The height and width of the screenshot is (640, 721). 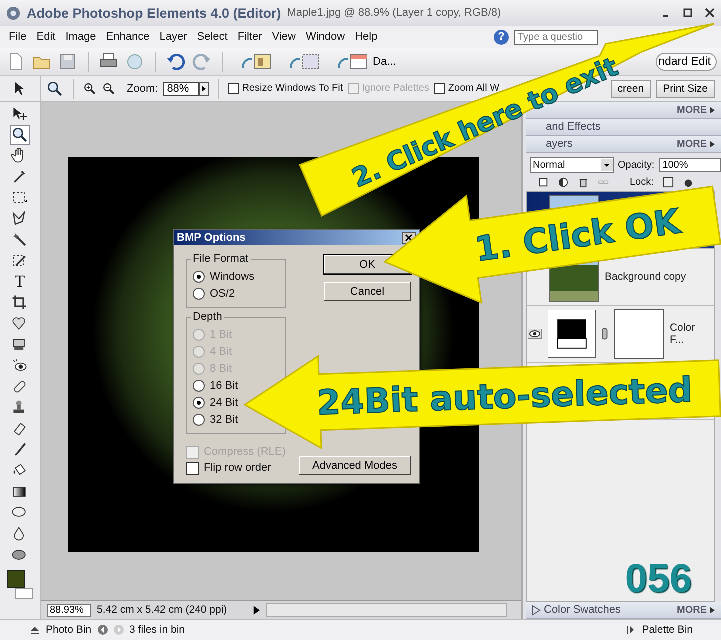 What do you see at coordinates (394, 13) in the screenshot?
I see `document-title: Maple1.jpg @ 88.9% (Layer 1 copy, RGB/8)` at bounding box center [394, 13].